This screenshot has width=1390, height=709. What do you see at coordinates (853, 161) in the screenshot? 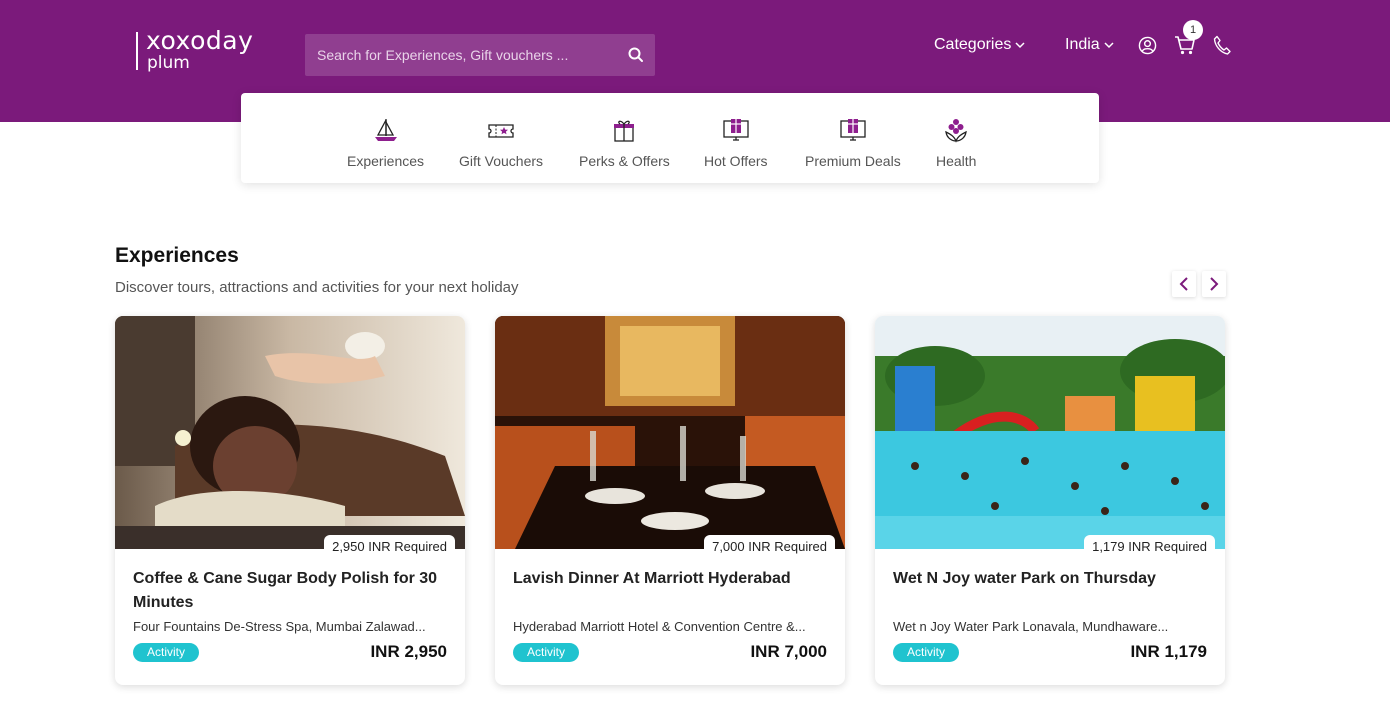
I see `category-label: Premium Deals` at bounding box center [853, 161].